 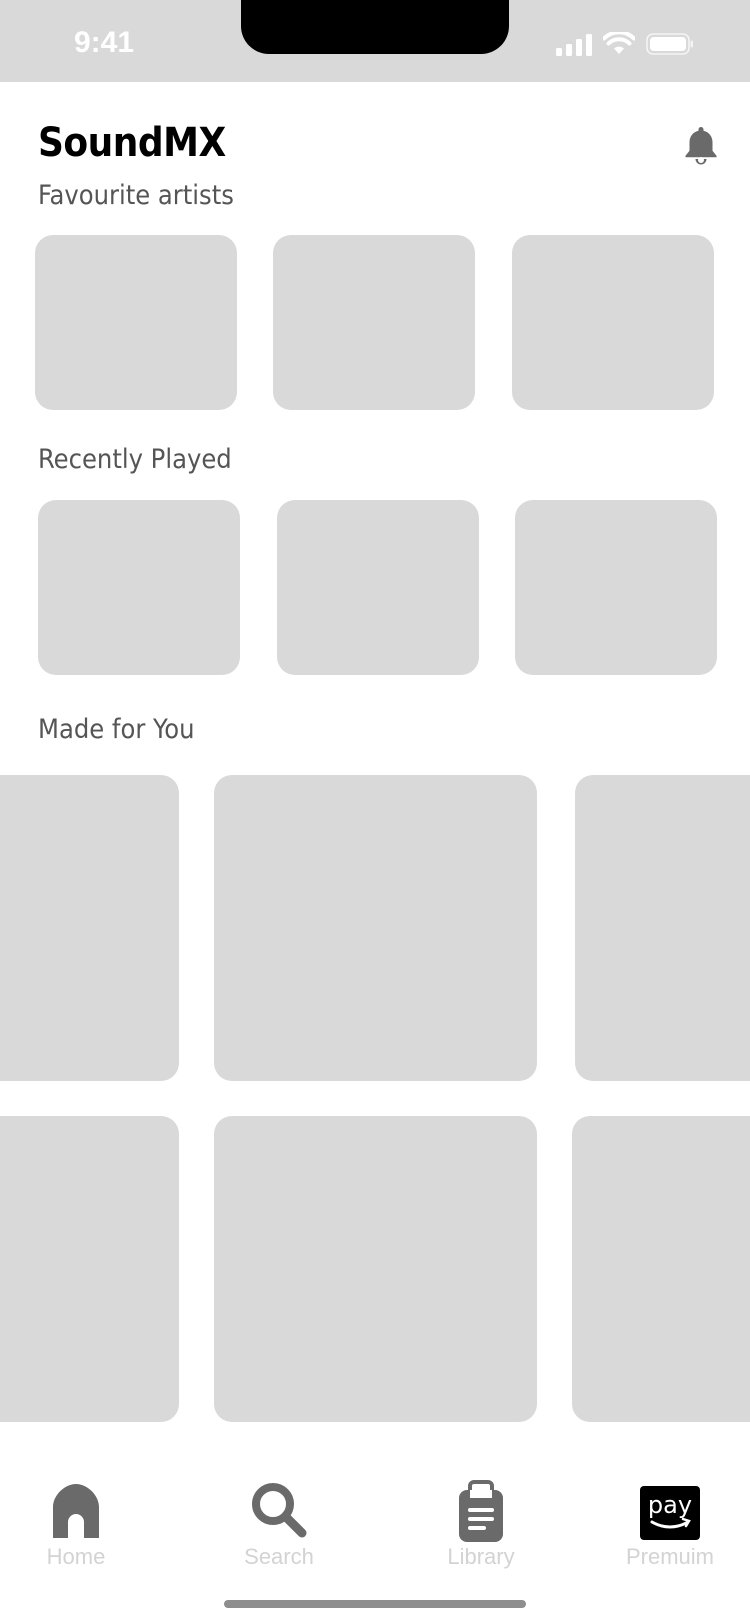 I want to click on tab-search: Search, so click(x=279, y=1510).